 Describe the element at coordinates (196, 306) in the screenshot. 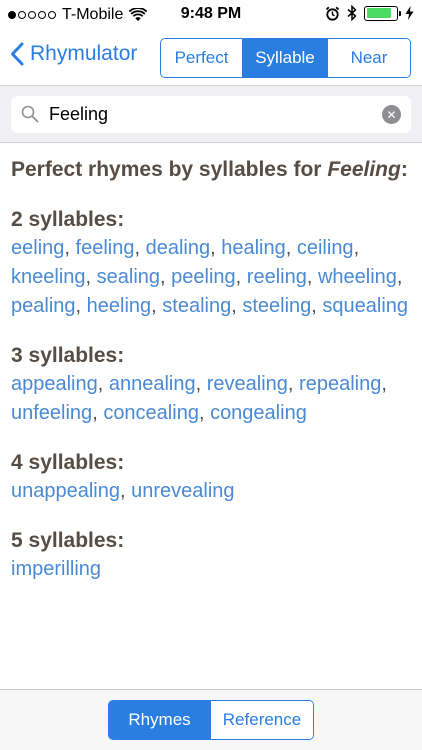

I see `rhyme-word-link: stealing` at that location.